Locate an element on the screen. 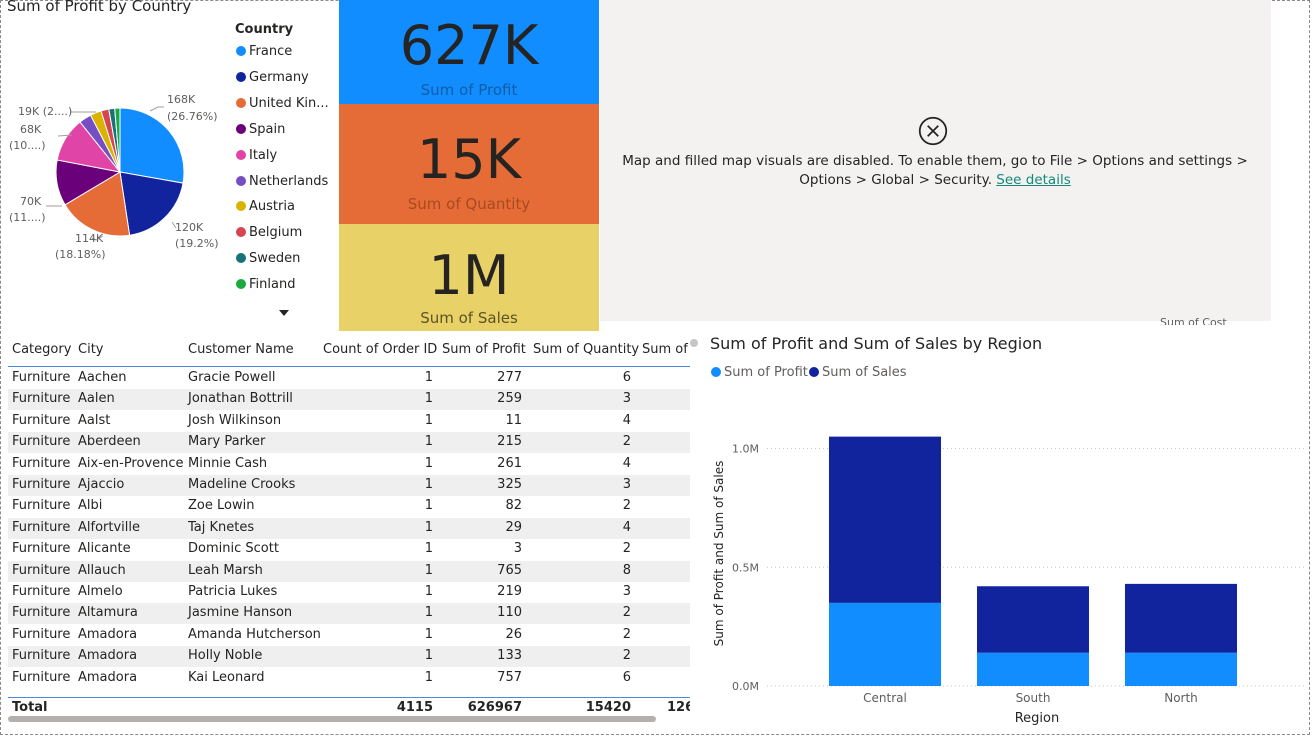 The height and width of the screenshot is (737, 1312). table-row: Furniture Aix-en-Provence Minnie Cash 1 261 4 is located at coordinates (349, 464).